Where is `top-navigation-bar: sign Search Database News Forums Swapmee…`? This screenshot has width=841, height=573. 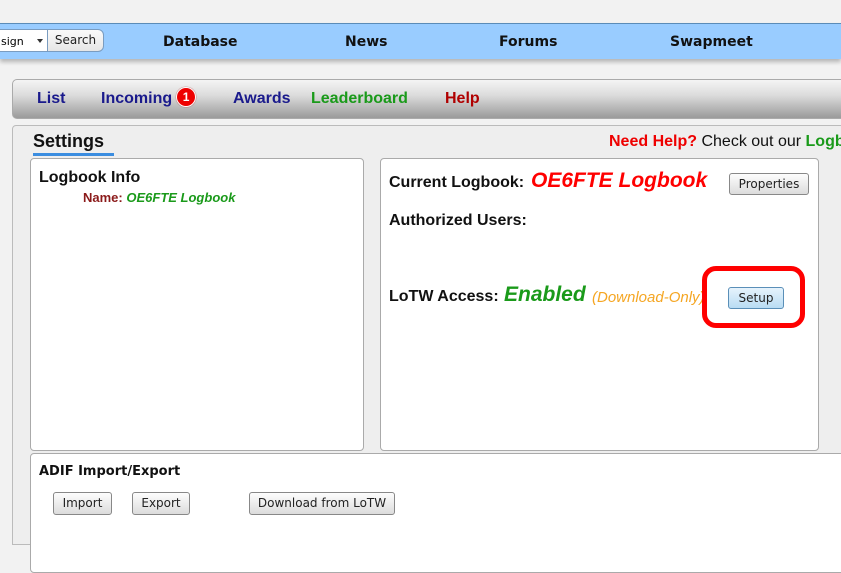
top-navigation-bar: sign Search Database News Forums Swapmee… is located at coordinates (420, 41).